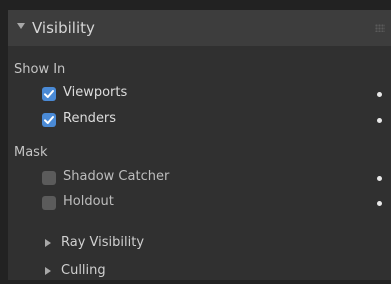 This screenshot has width=391, height=284. What do you see at coordinates (40, 69) in the screenshot?
I see `section-label-show-in: Show In` at bounding box center [40, 69].